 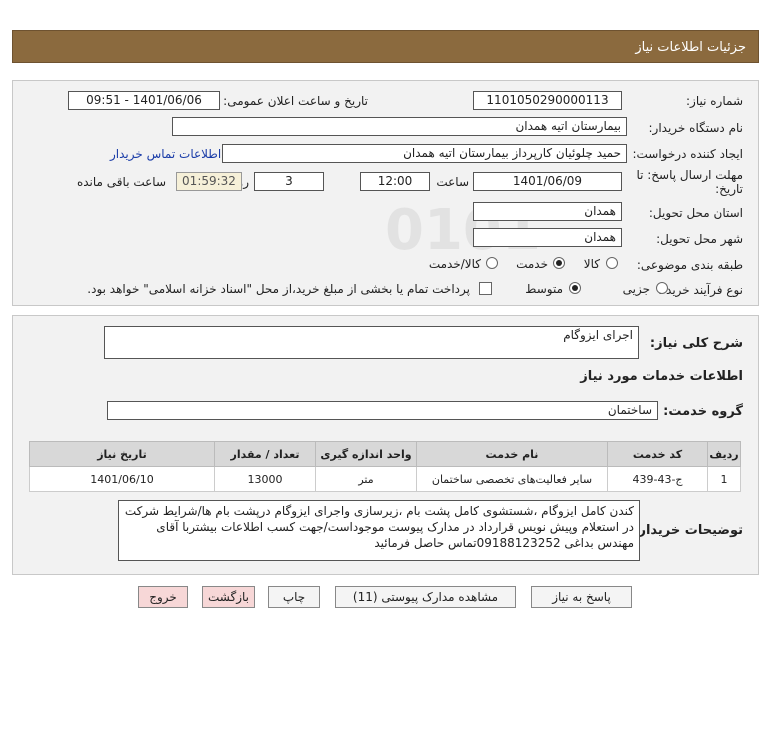 I want to click on services-heading: اطلاعات خدمات مورد نیاز, so click(x=661, y=376).